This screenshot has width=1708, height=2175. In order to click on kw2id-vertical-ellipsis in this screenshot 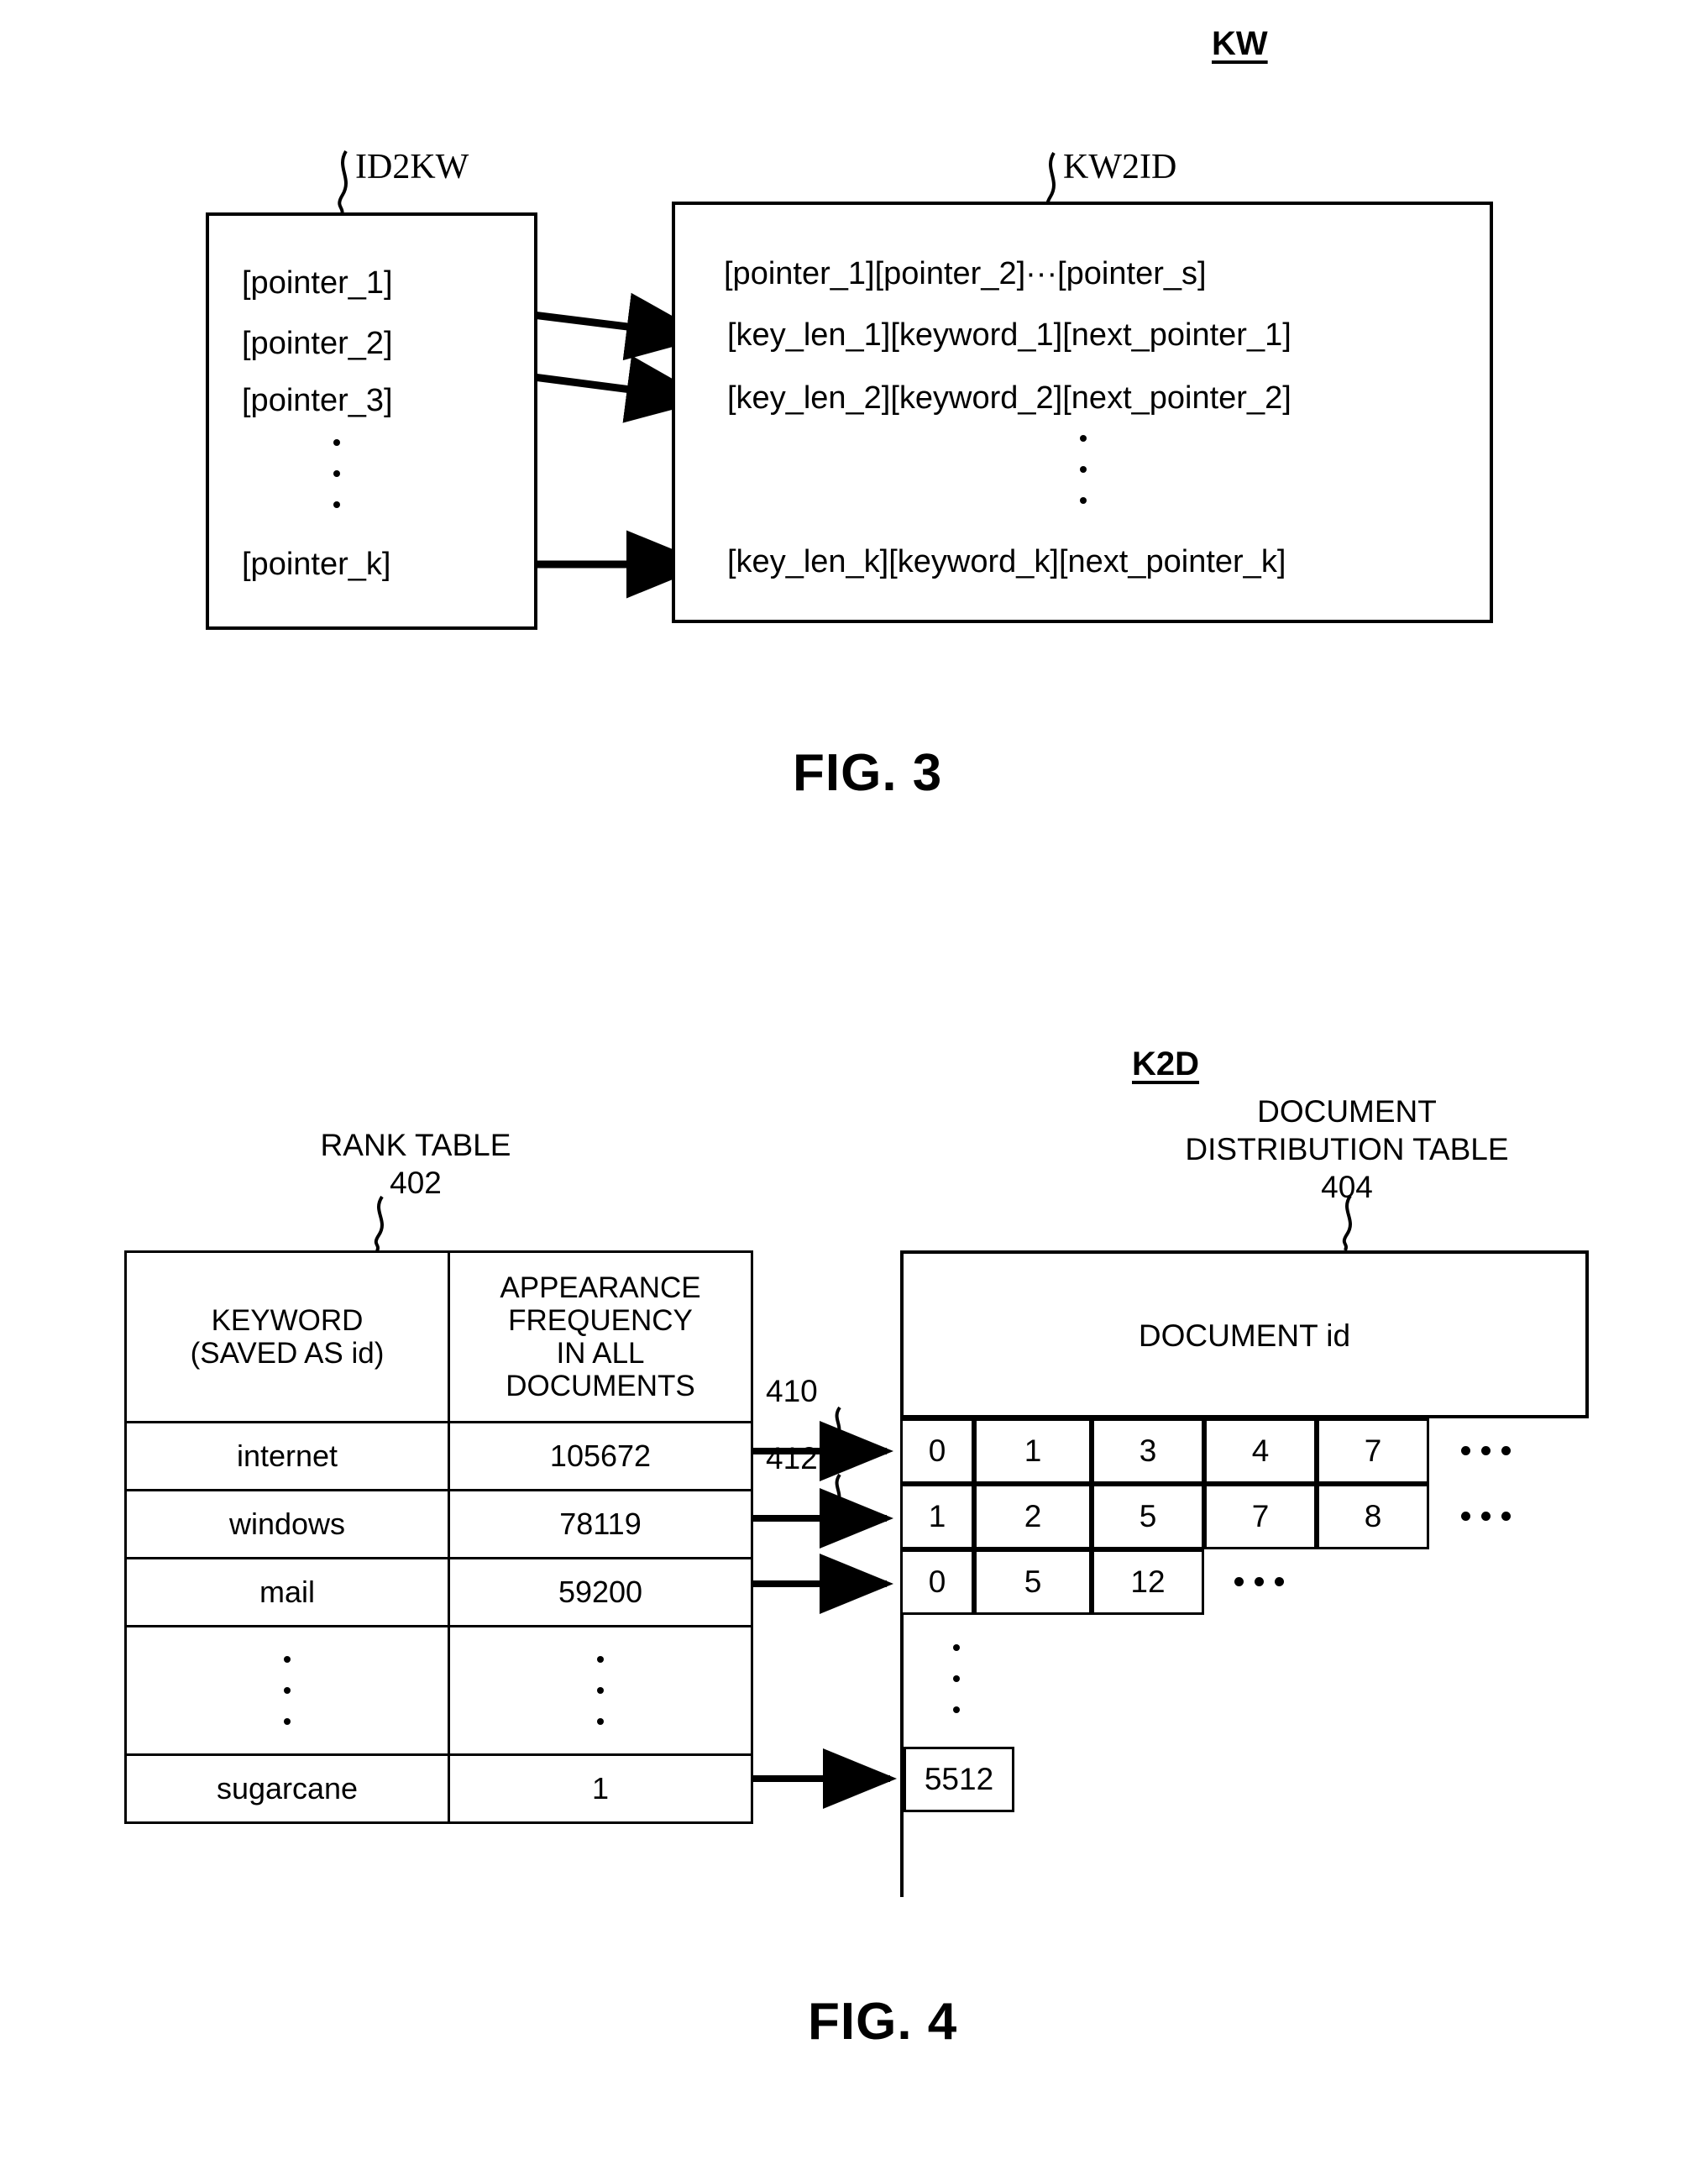, I will do `click(1083, 469)`.